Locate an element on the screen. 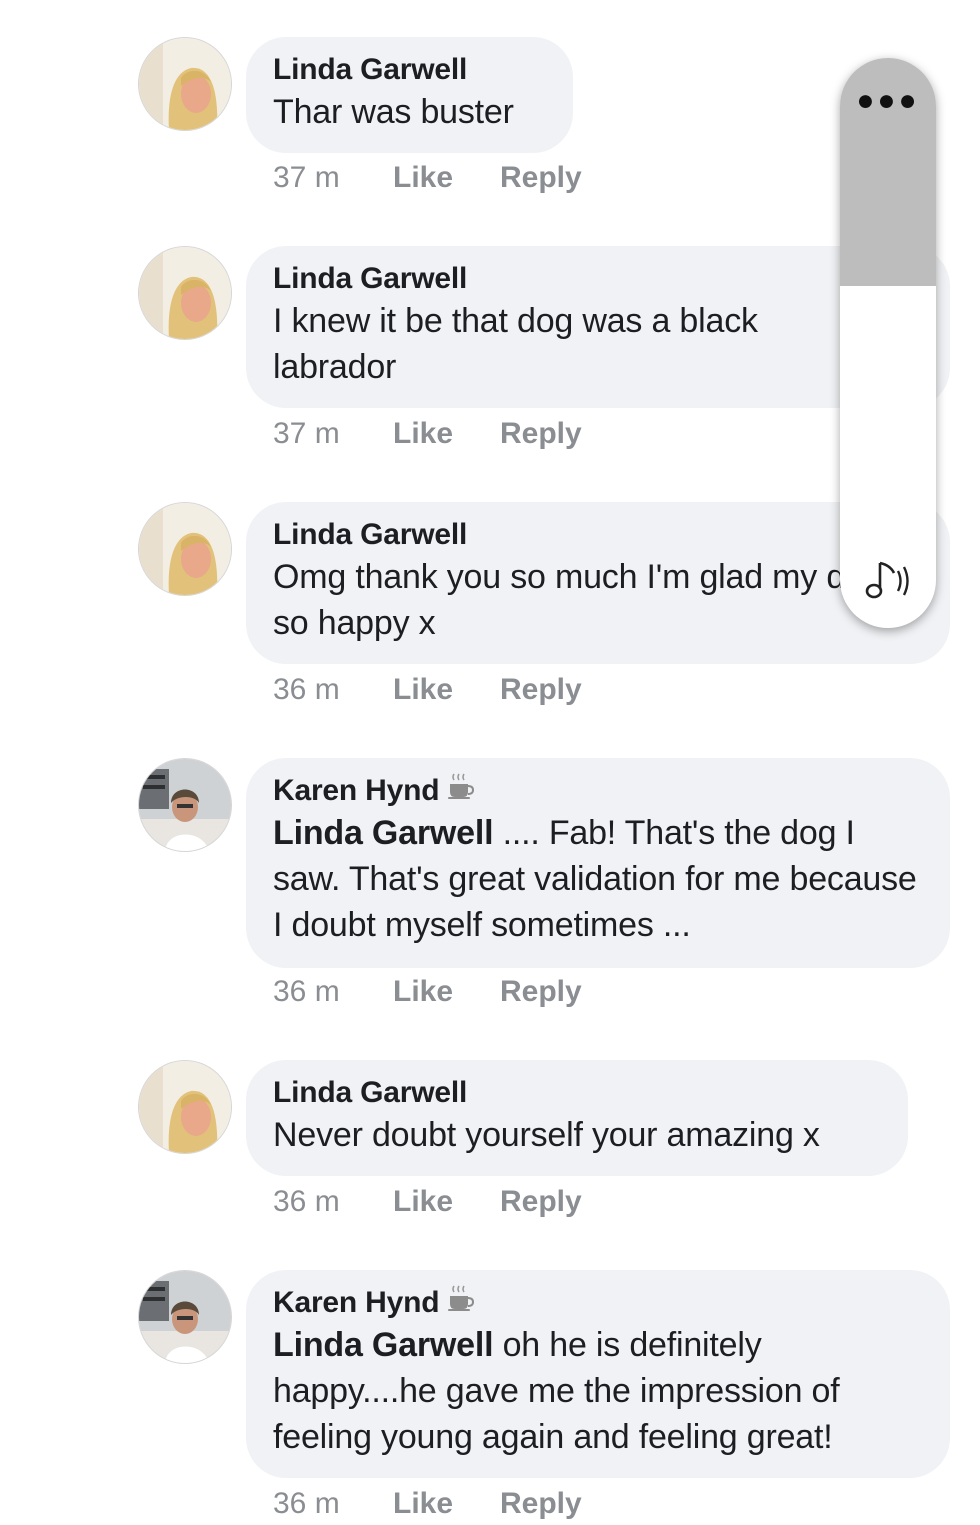 The image size is (980, 1525). volume-slider: ●●● is located at coordinates (888, 343).